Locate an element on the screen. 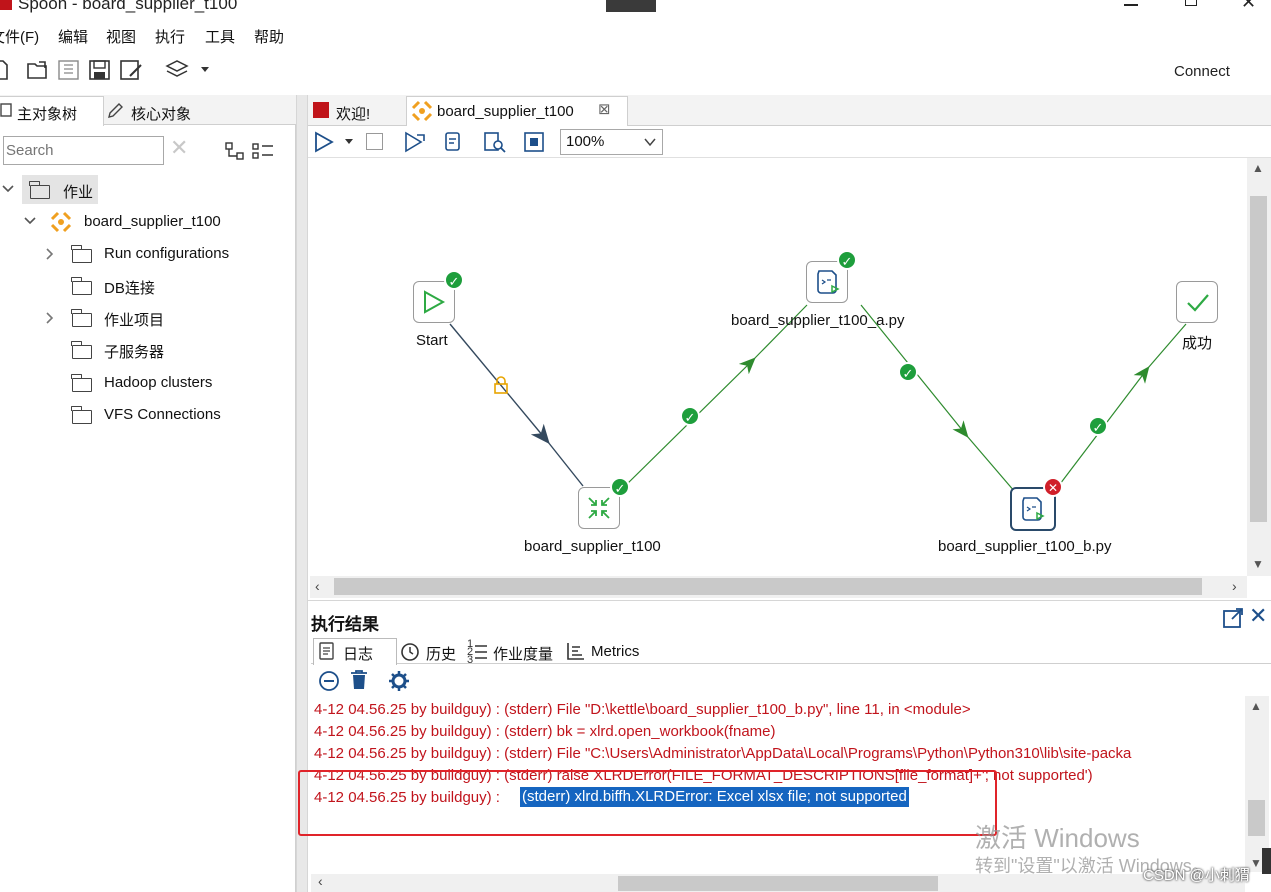 This screenshot has height=892, width=1271. log-hscroll-thumb is located at coordinates (778, 883).